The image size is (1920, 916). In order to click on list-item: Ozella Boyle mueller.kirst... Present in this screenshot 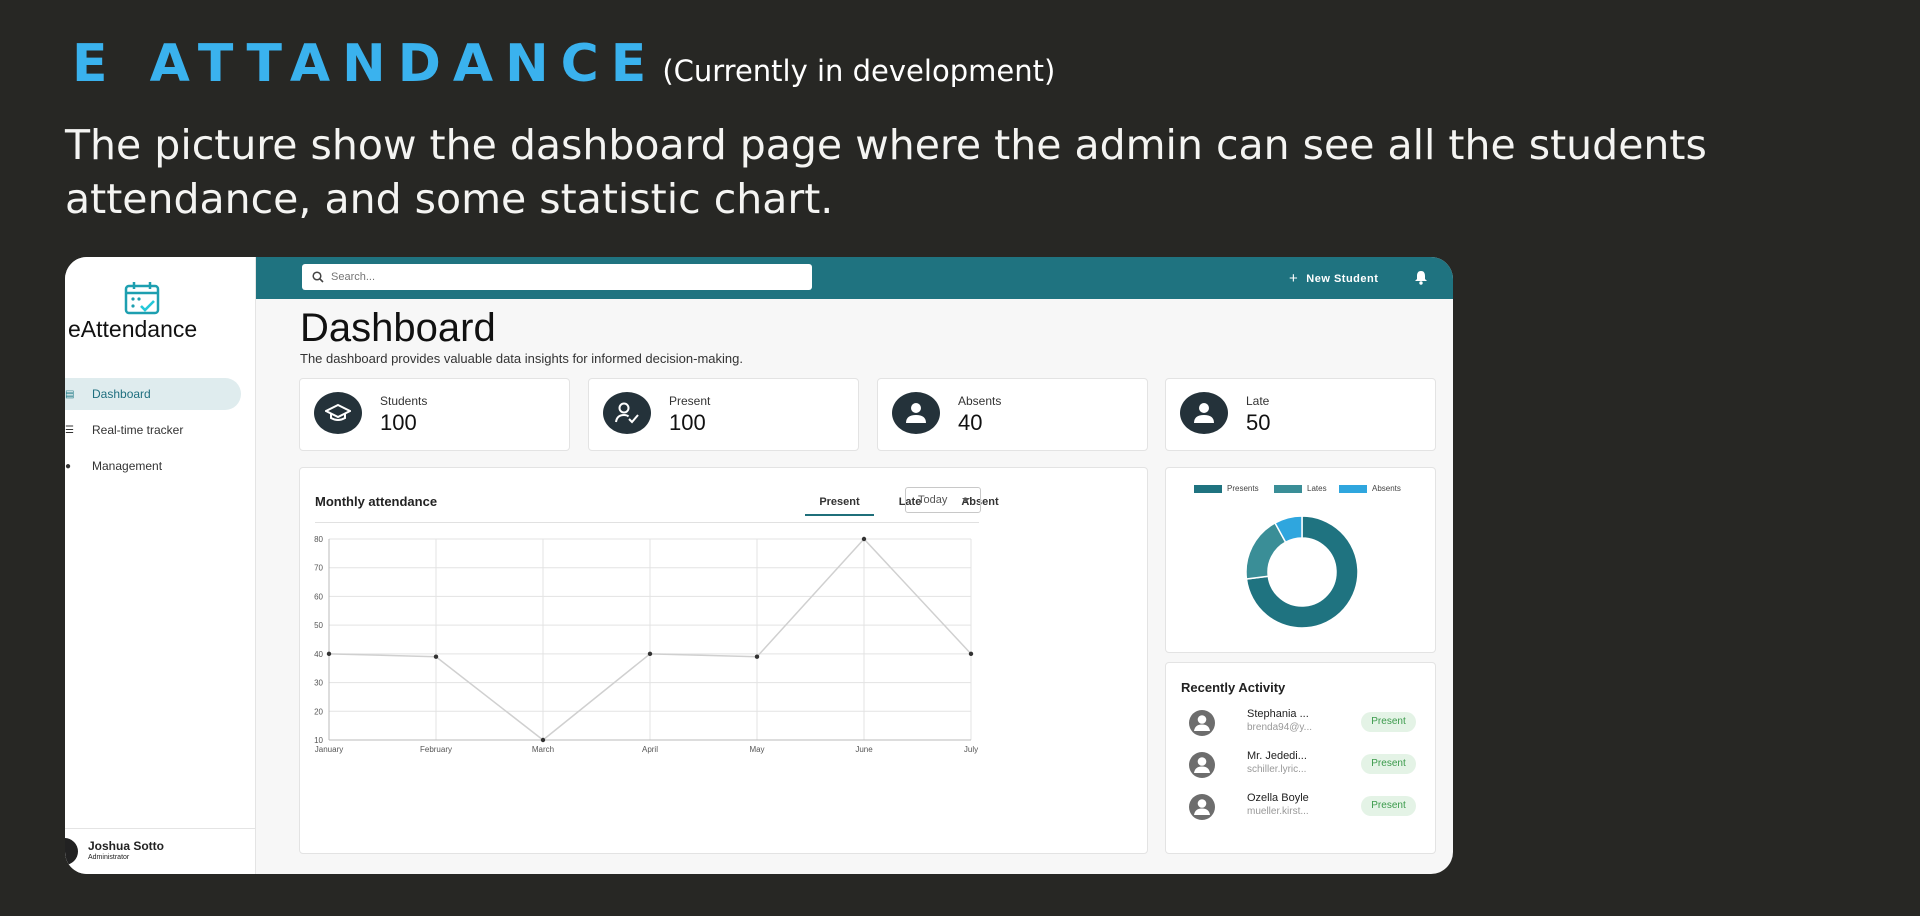, I will do `click(1301, 812)`.